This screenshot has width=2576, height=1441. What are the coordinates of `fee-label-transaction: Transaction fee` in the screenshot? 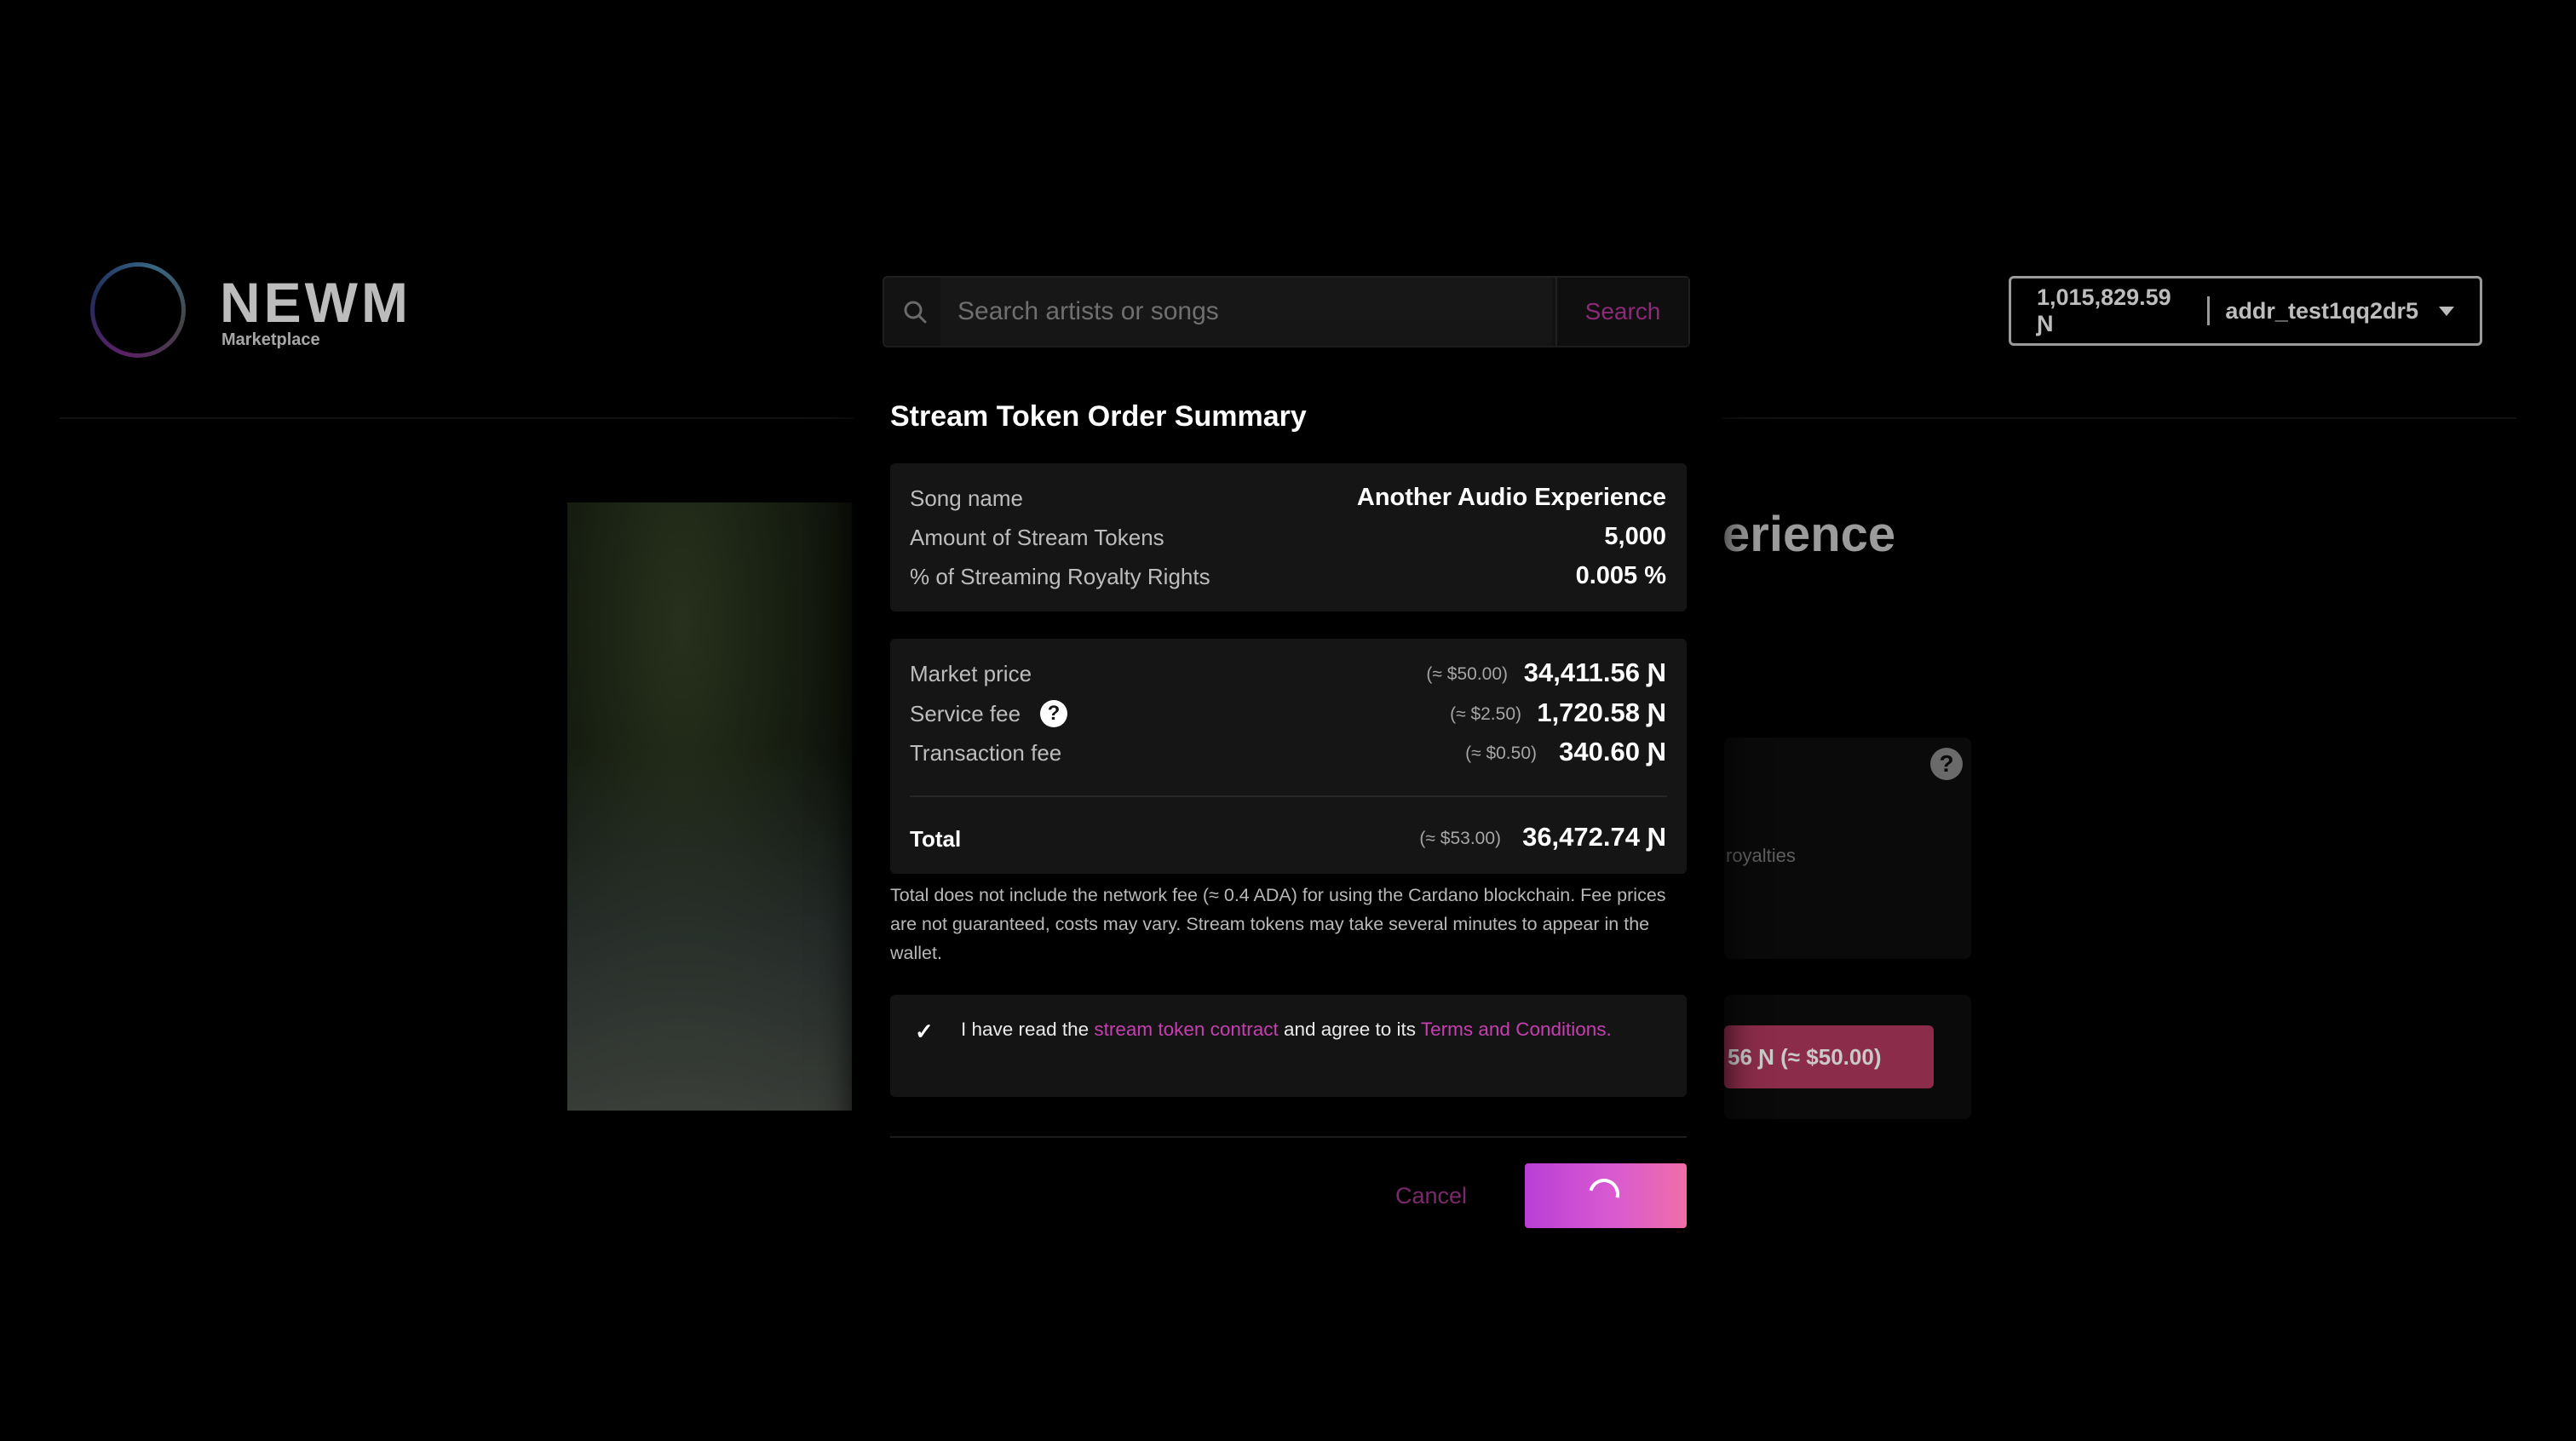 It's located at (986, 753).